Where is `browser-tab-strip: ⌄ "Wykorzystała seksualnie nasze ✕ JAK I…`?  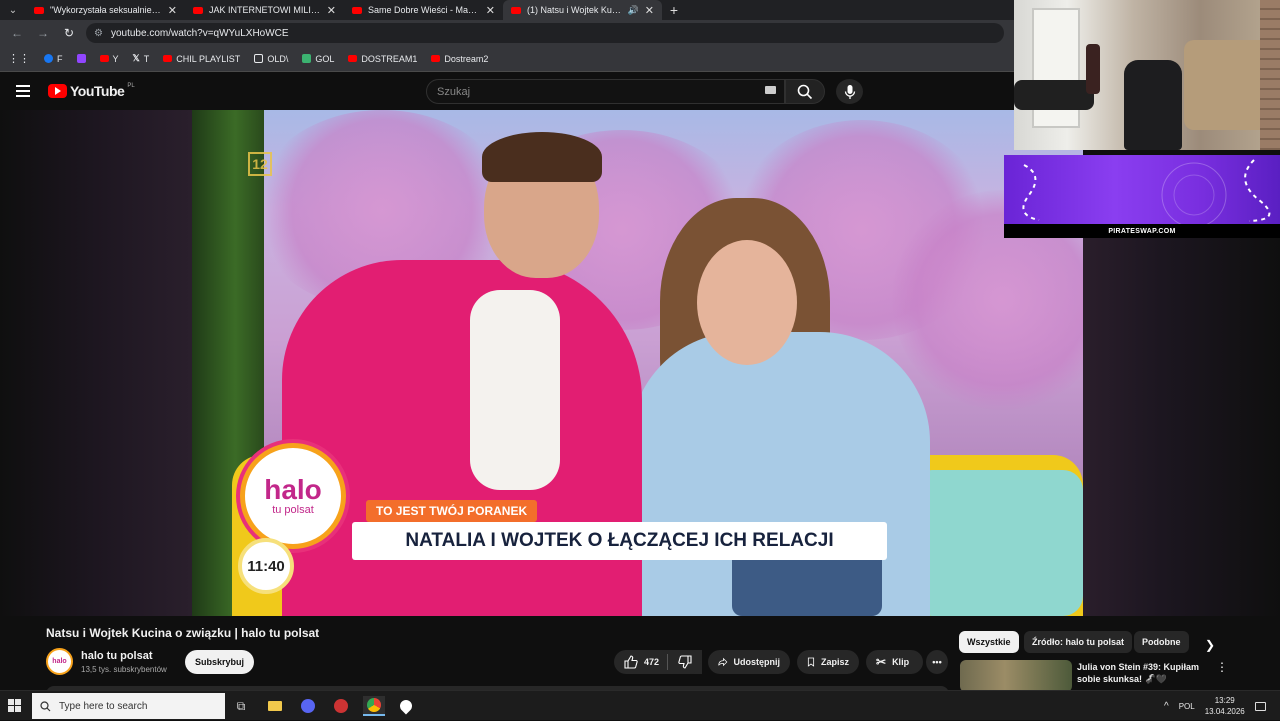
browser-tab-strip: ⌄ "Wykorzystała seksualnie nasze ✕ JAK I… is located at coordinates (507, 10).